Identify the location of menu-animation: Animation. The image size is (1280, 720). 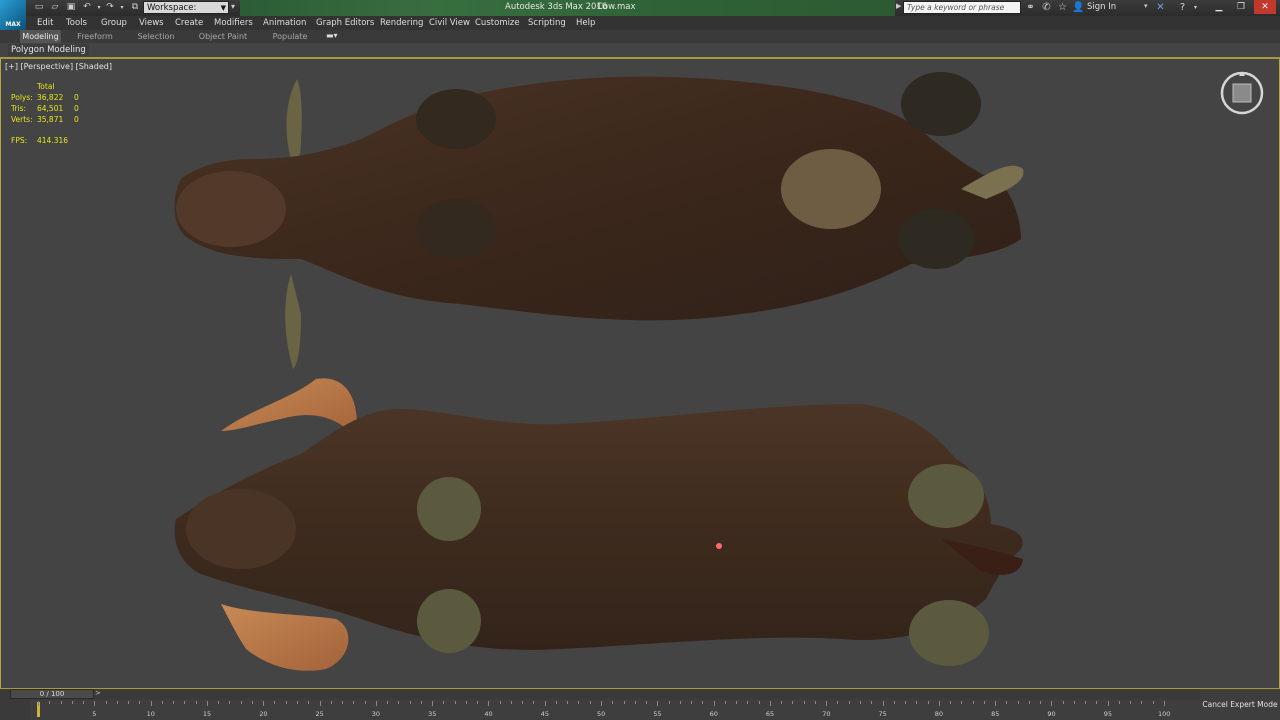
(284, 23).